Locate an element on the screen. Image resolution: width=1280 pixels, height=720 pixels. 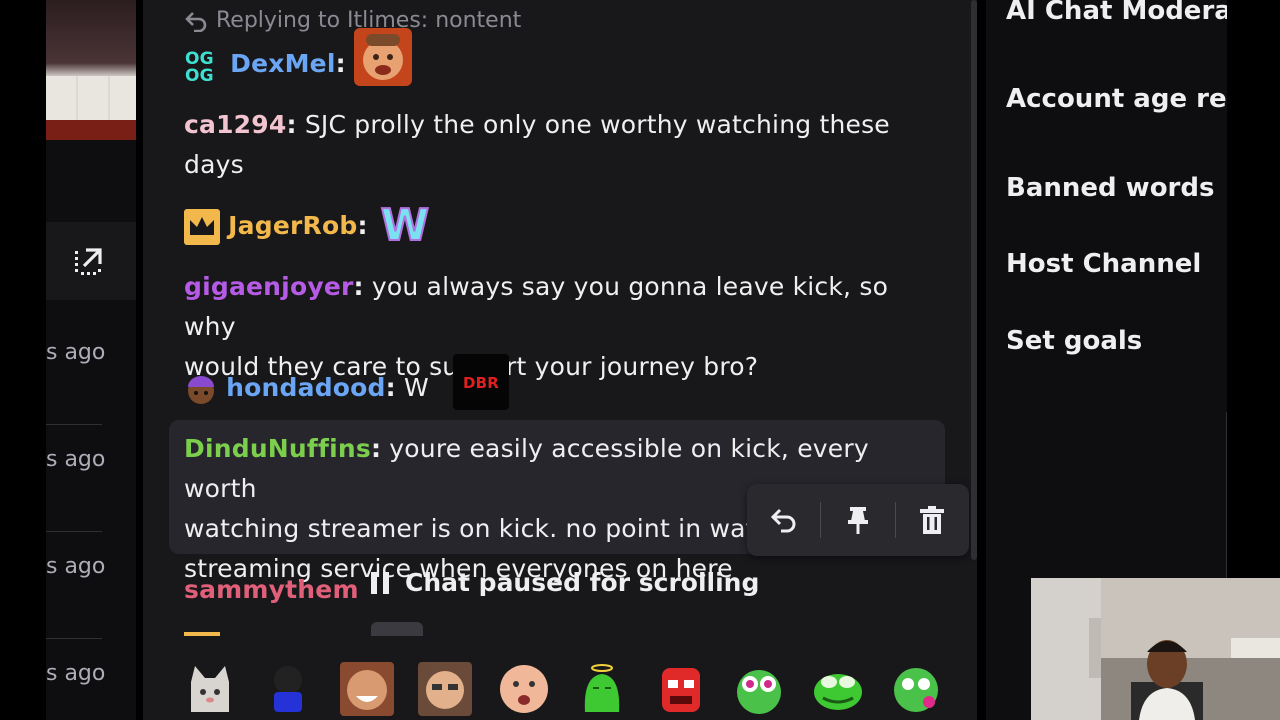
reply-context: Replying to Itlimes: nontent is located at coordinates (352, 20).